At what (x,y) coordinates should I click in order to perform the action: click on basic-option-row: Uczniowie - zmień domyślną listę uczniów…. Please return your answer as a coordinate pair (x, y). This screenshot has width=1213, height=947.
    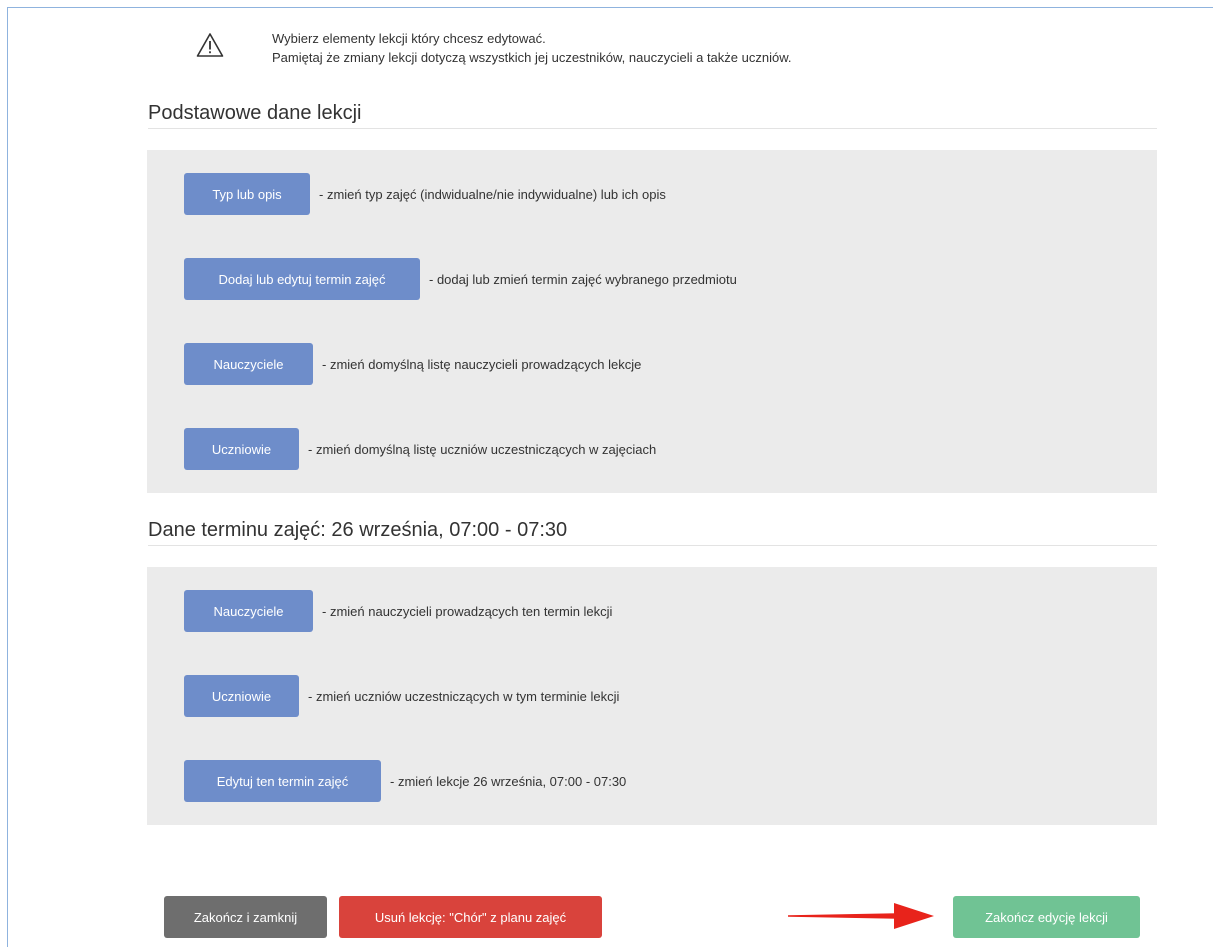
    Looking at the image, I should click on (652, 449).